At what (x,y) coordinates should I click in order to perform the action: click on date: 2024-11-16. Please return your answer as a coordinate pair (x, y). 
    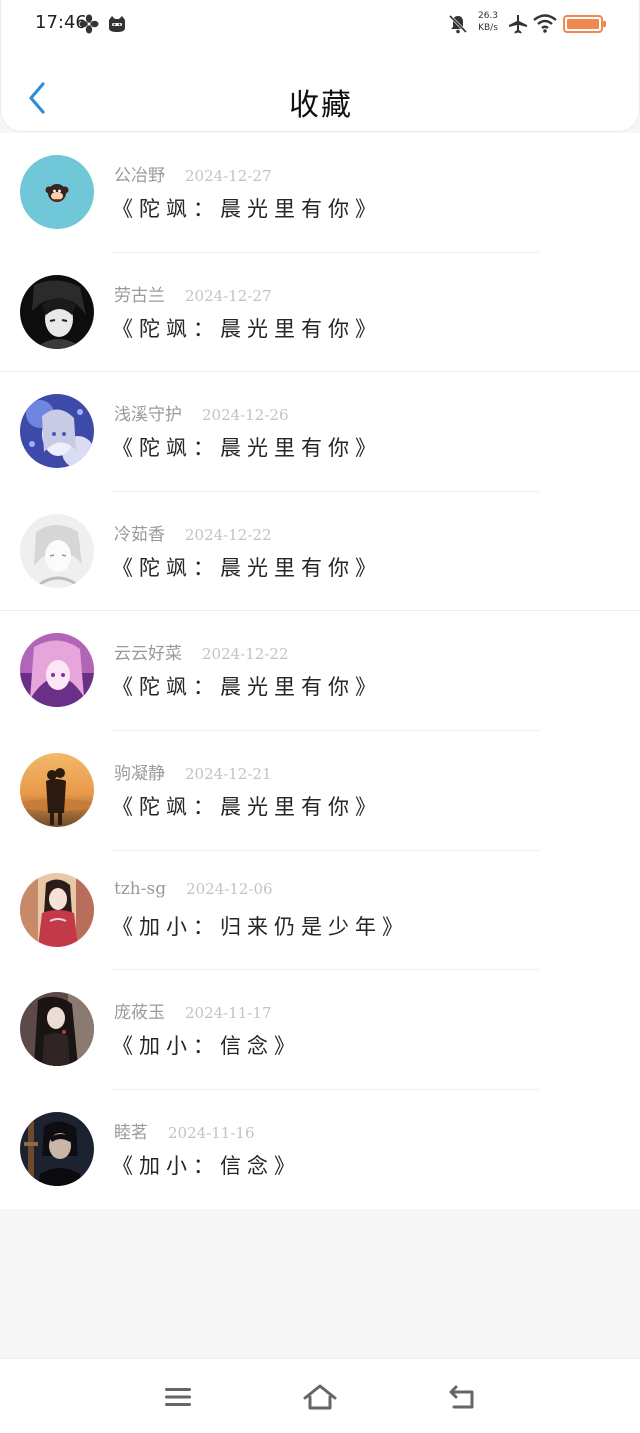
    Looking at the image, I should click on (211, 1132).